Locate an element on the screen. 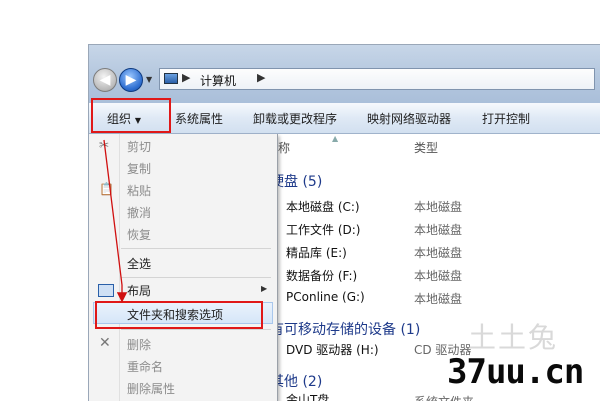  watermark-text: 37uu.cn is located at coordinates (515, 372).